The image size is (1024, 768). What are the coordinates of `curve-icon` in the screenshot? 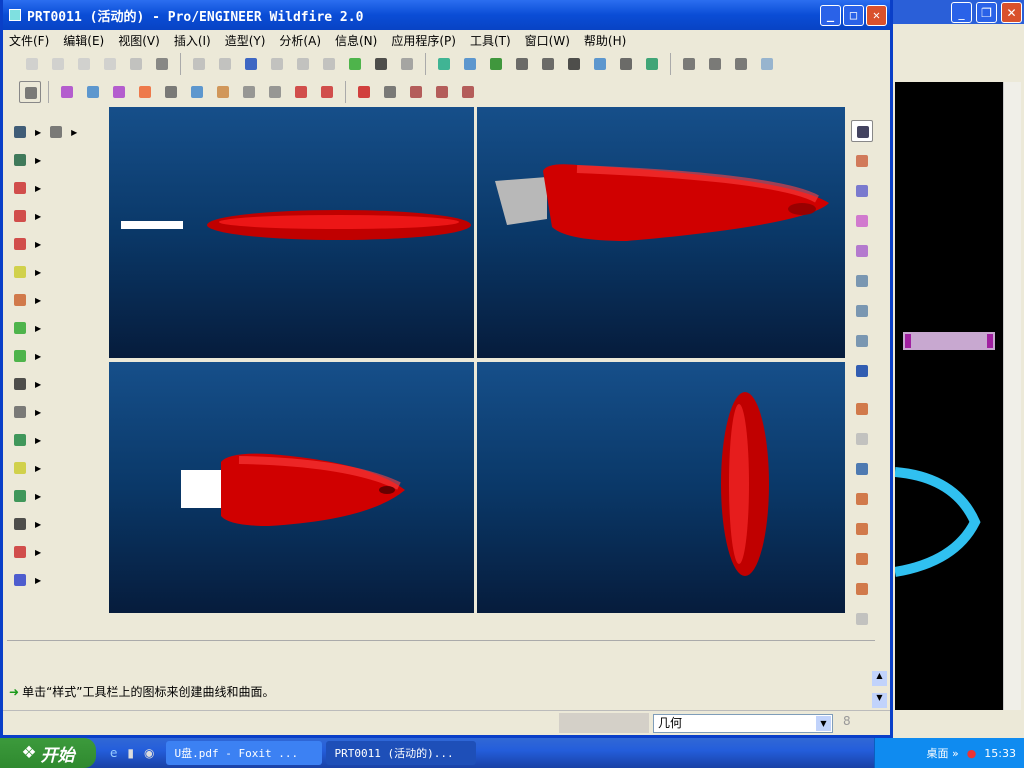 It's located at (20, 216).